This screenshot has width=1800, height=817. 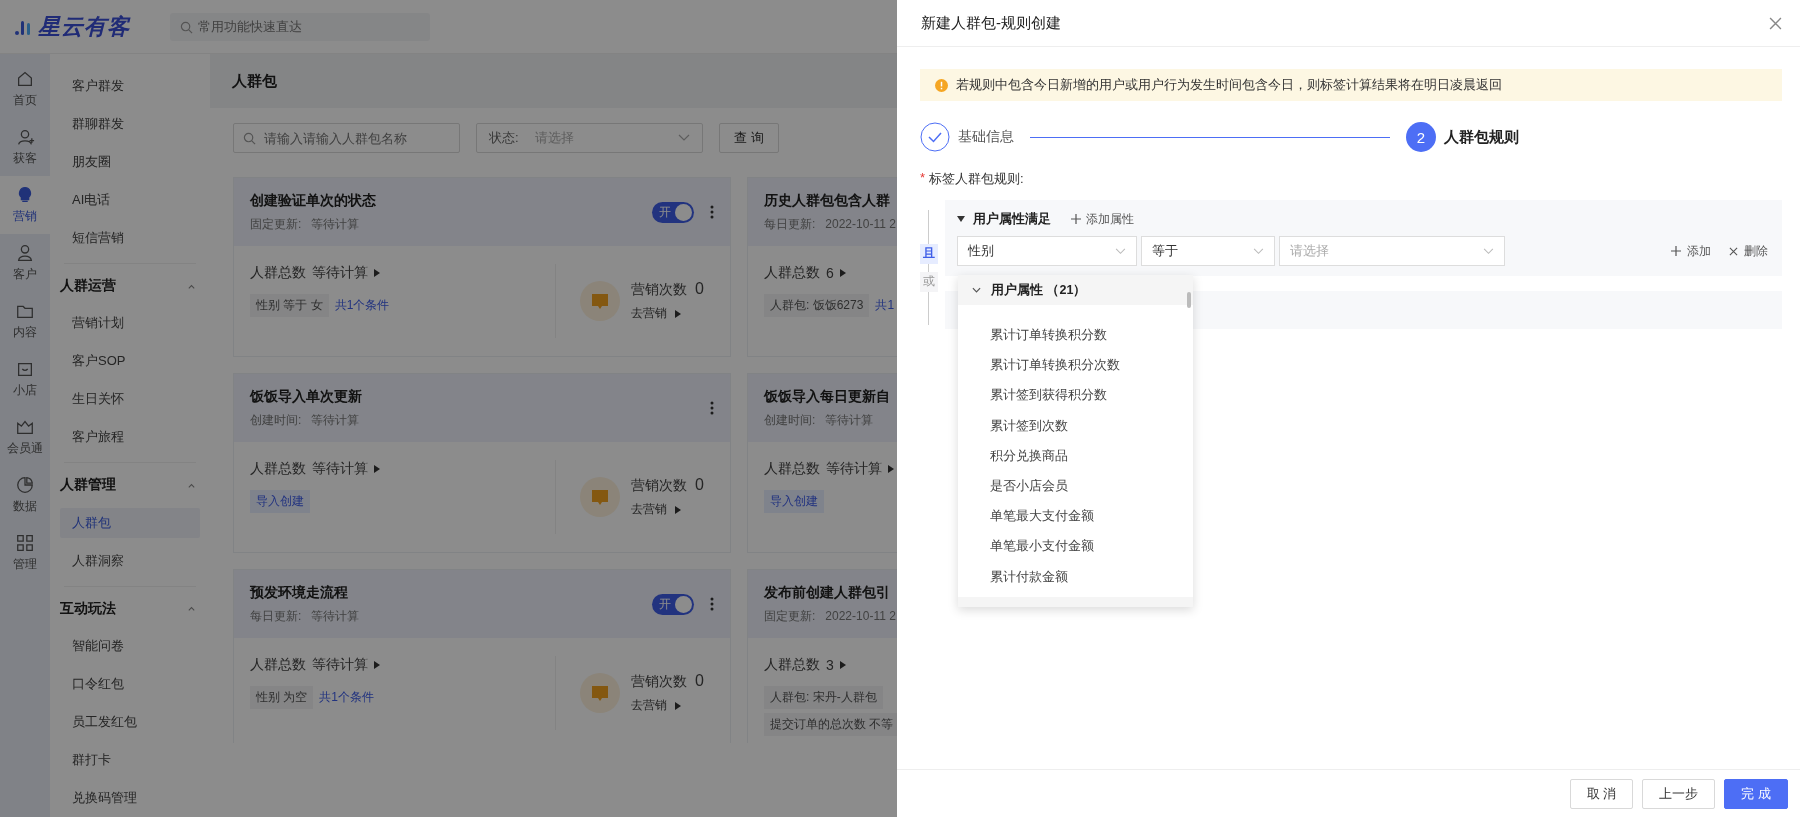 What do you see at coordinates (991, 23) in the screenshot?
I see `drawer-title: 新建人群包-规则创建` at bounding box center [991, 23].